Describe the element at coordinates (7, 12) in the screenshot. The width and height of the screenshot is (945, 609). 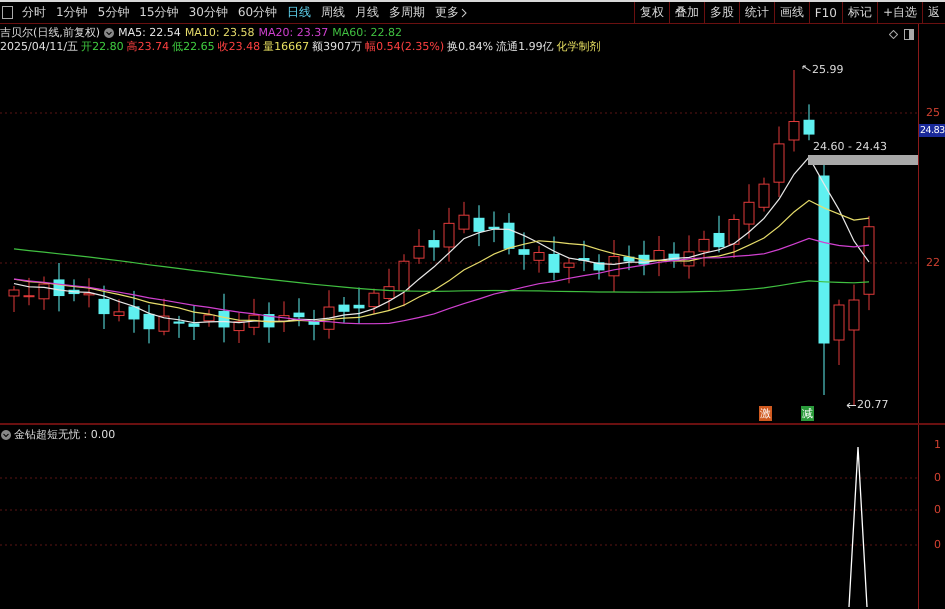
I see `panel-icon` at that location.